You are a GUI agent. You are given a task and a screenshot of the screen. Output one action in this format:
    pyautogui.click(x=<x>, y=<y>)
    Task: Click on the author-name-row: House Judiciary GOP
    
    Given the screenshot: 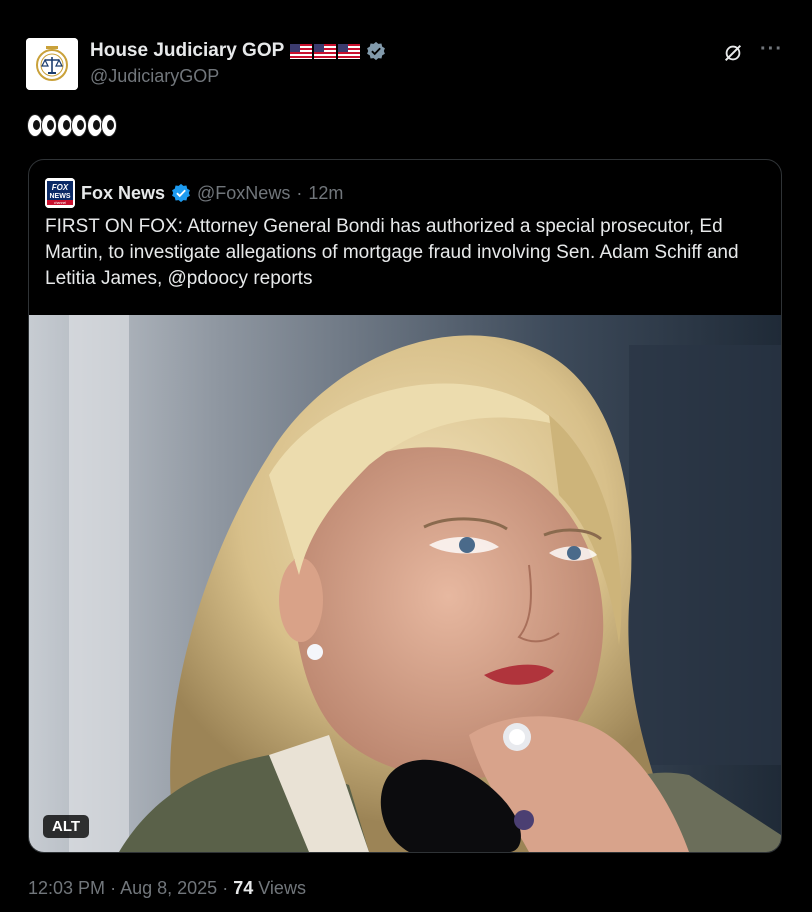 What is the action you would take?
    pyautogui.click(x=238, y=51)
    